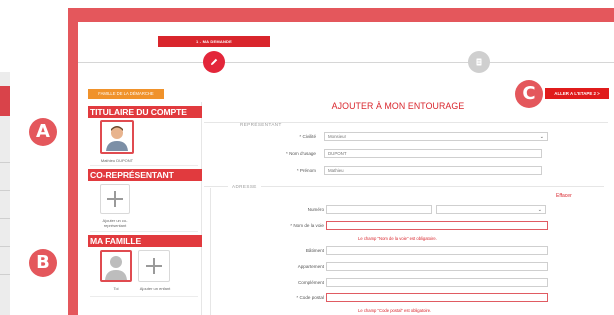 The height and width of the screenshot is (315, 614). I want to click on family-self-avatar, so click(116, 266).